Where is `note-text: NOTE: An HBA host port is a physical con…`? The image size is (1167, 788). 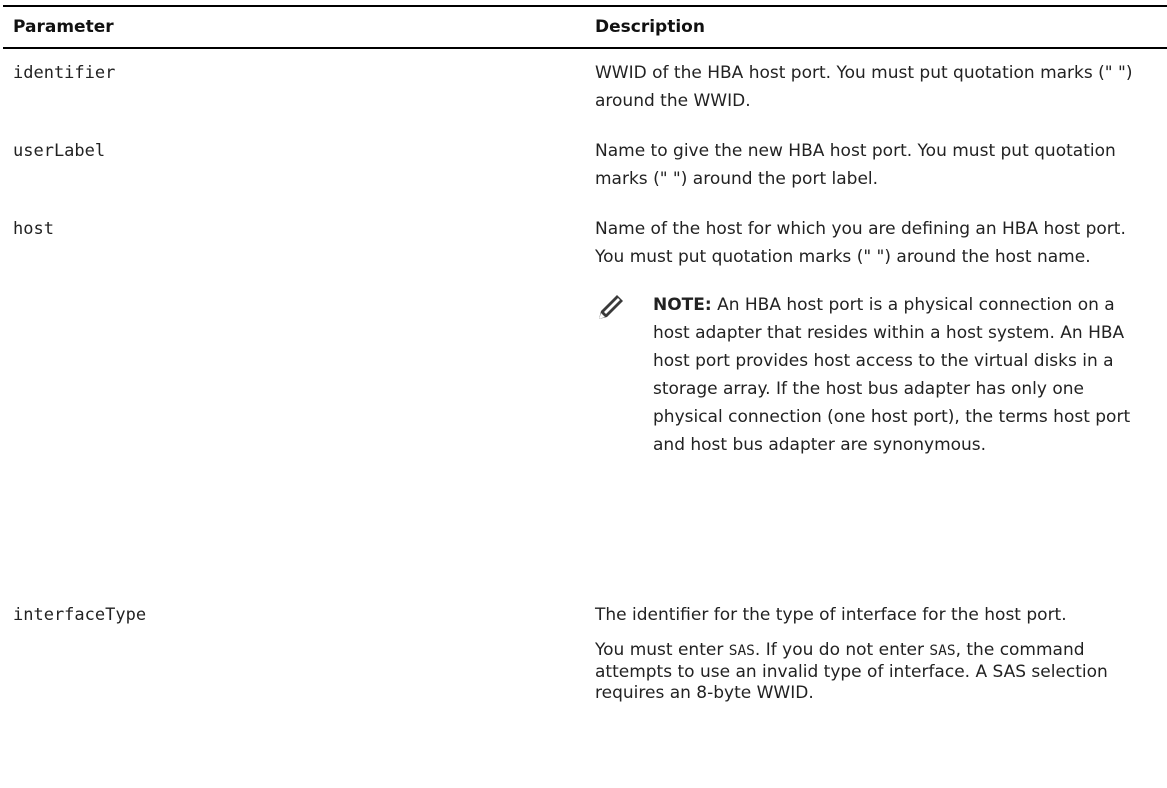 note-text: NOTE: An HBA host port is a physical con… is located at coordinates (903, 375).